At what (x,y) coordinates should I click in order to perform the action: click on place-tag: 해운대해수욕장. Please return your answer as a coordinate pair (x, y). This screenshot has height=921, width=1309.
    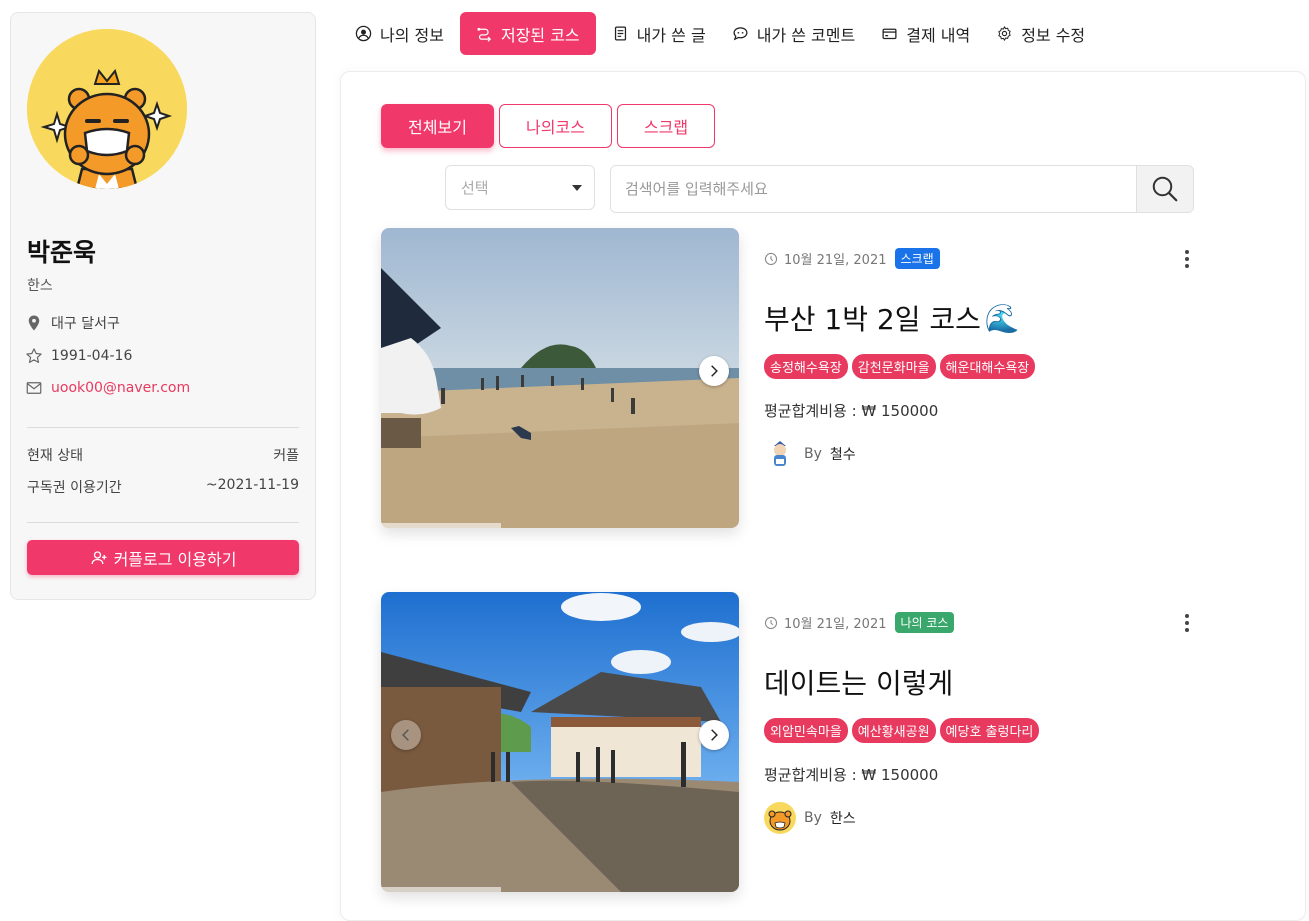
    Looking at the image, I should click on (987, 366).